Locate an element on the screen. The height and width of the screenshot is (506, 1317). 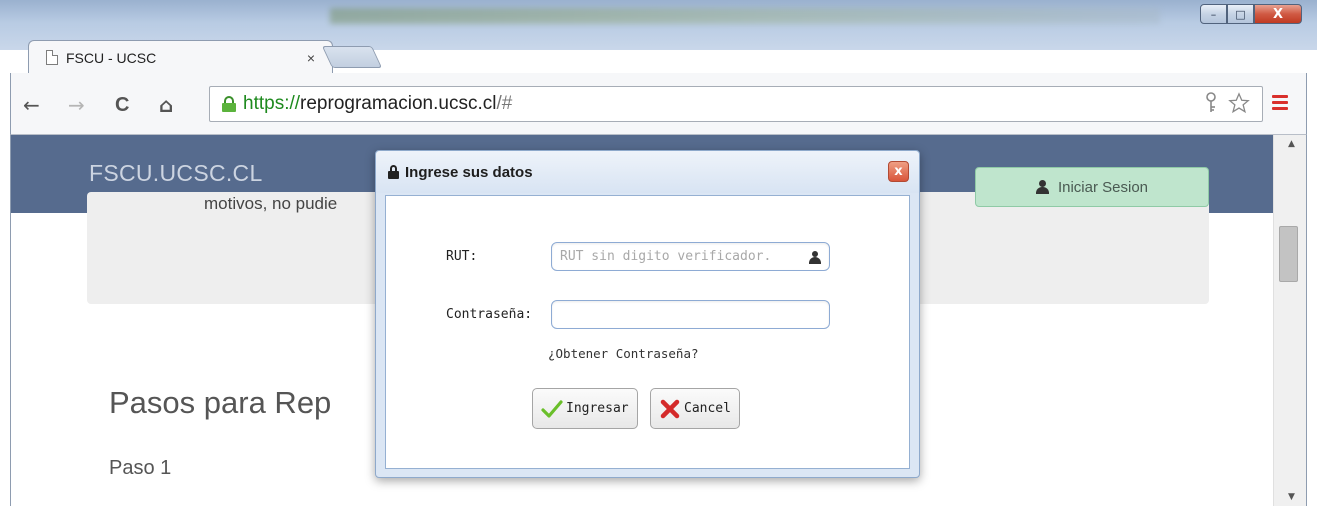
new-tab-button is located at coordinates (352, 57).